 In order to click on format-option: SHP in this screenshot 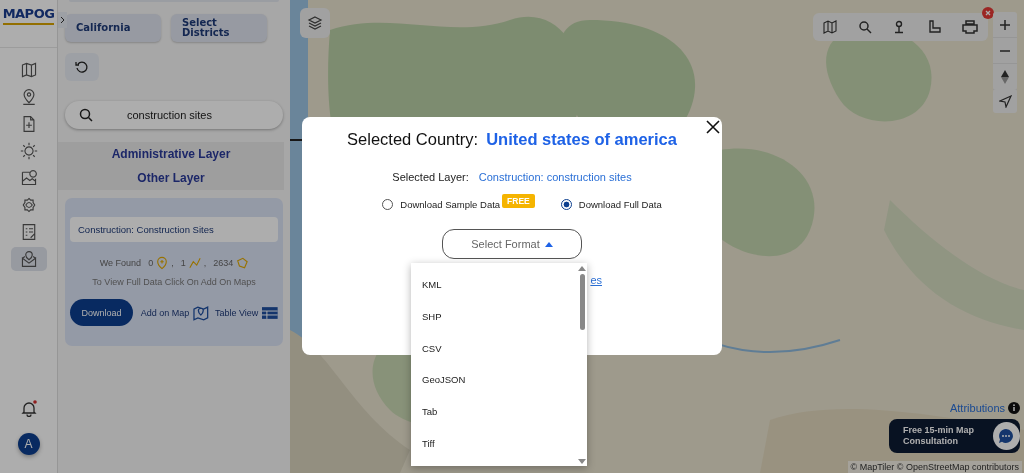, I will do `click(494, 322)`.